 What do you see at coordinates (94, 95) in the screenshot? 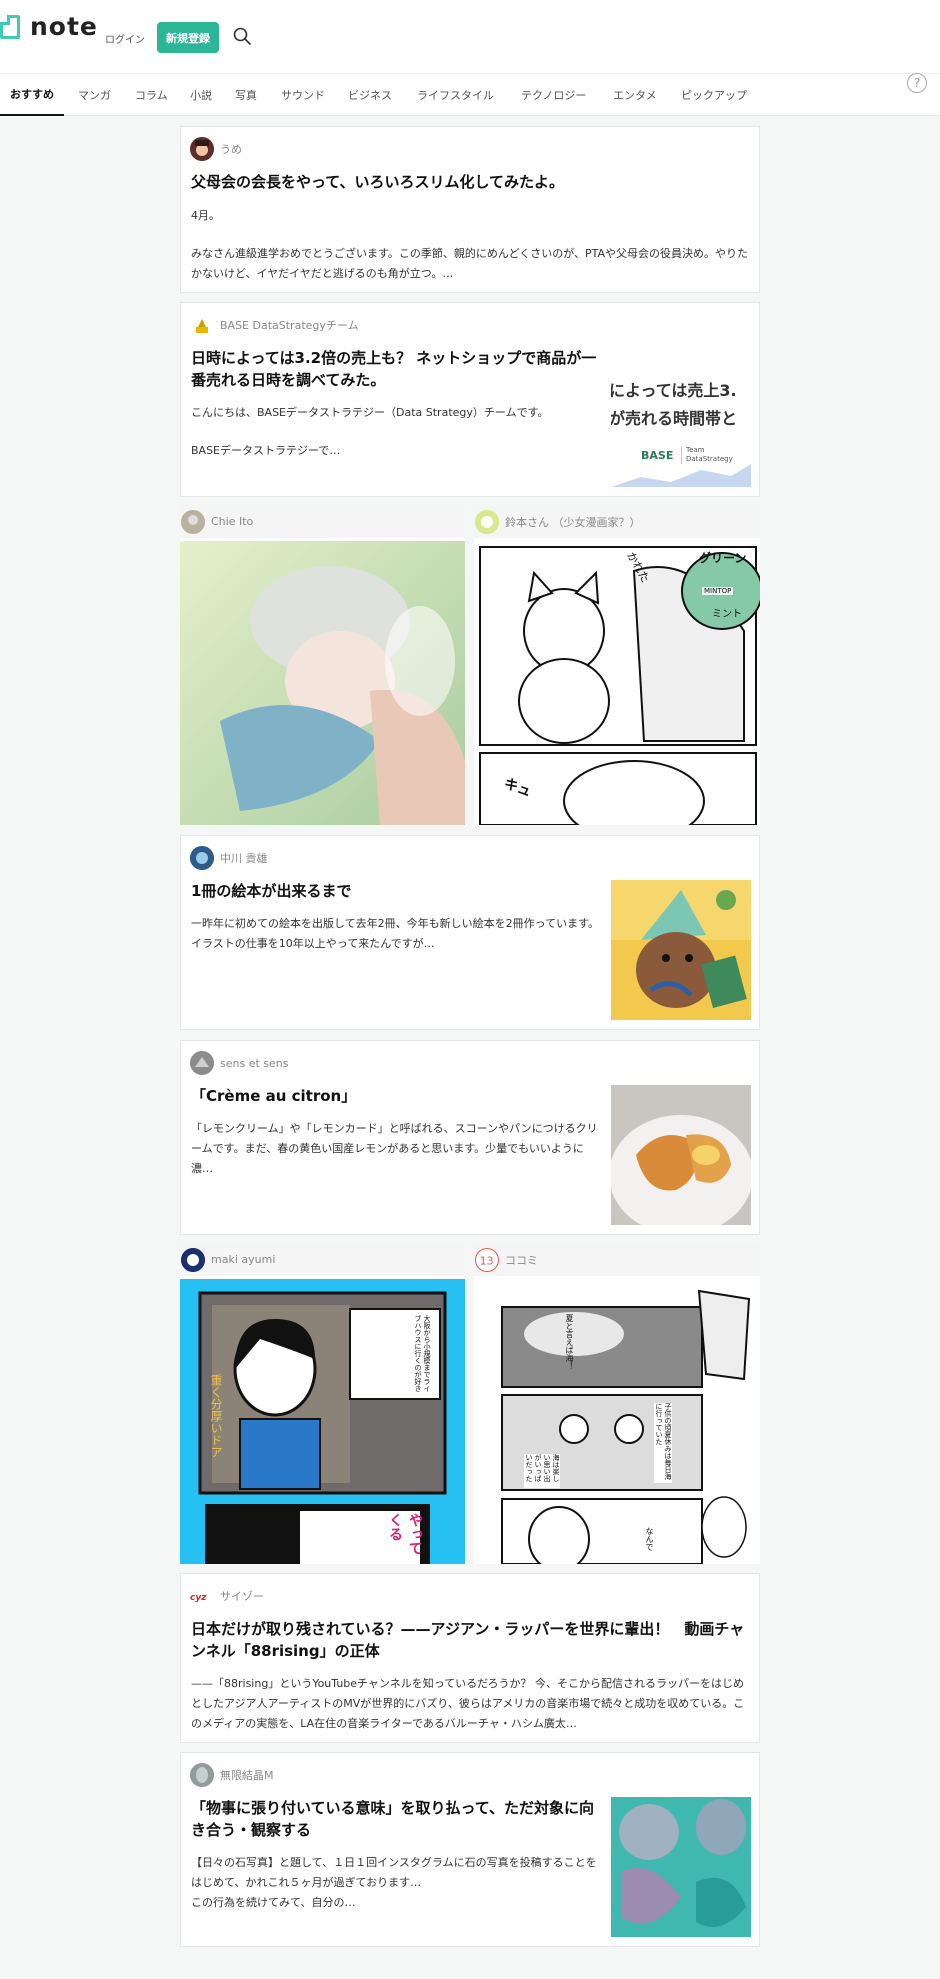
I see `tab-manga: マンガ` at bounding box center [94, 95].